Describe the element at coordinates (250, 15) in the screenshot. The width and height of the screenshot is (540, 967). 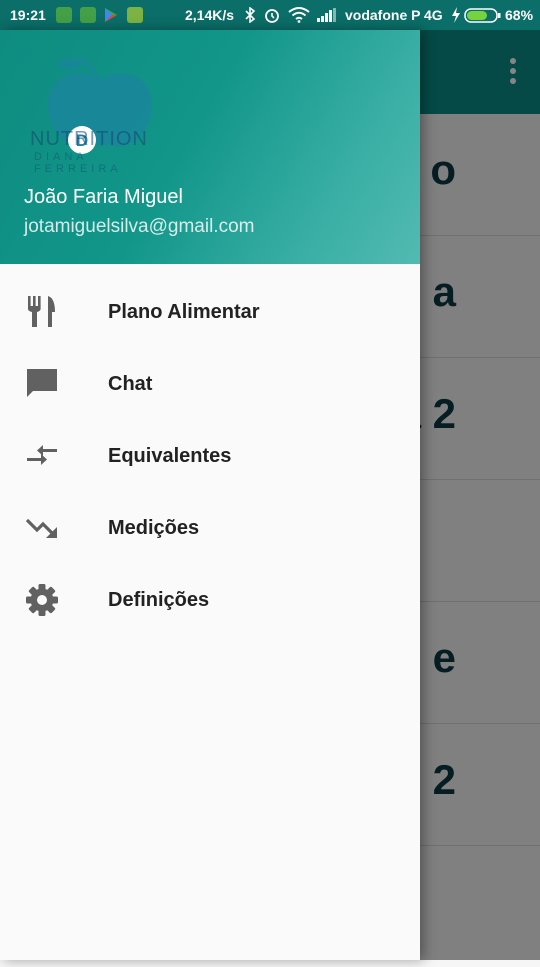
I see `bluetooth-icon` at that location.